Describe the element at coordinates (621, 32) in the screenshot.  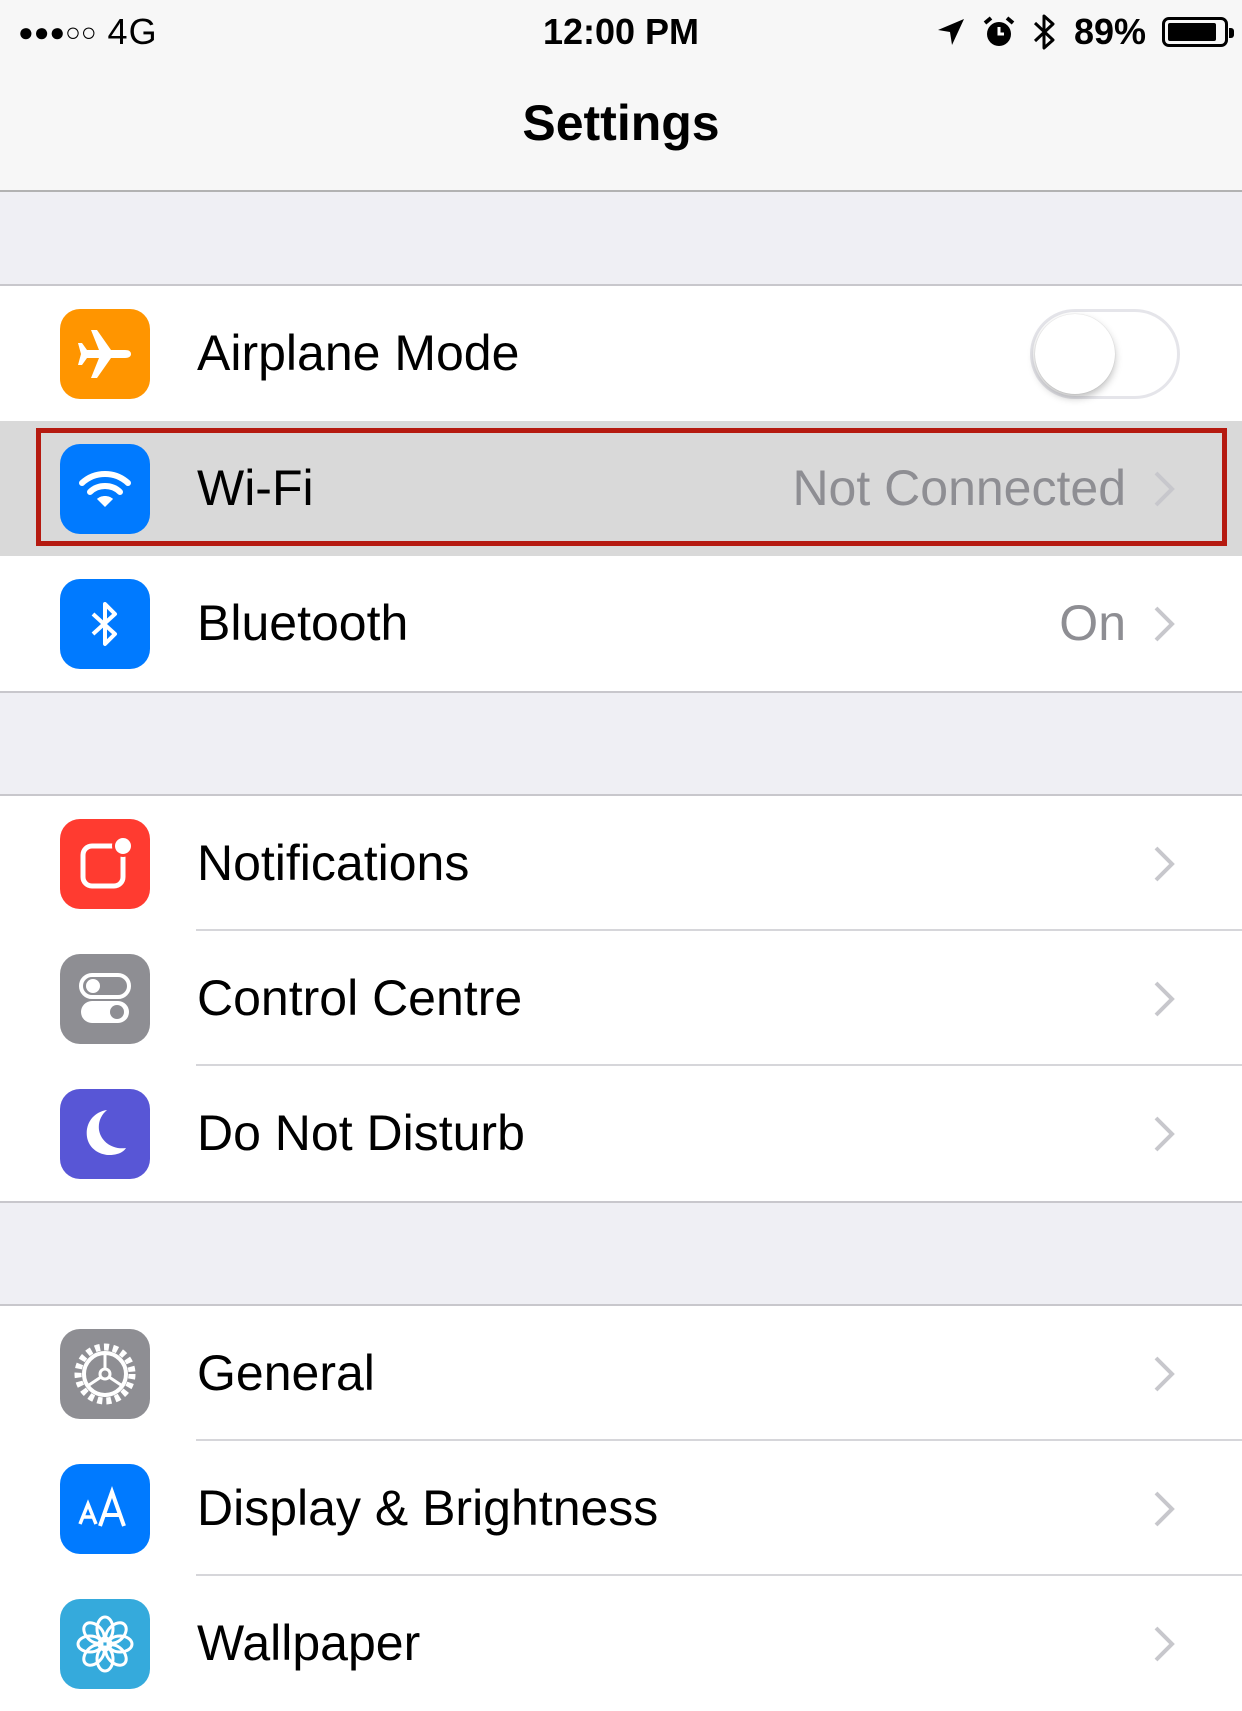
I see `status-bar: ●●●○○ 4G 12:00 PM 89%` at that location.